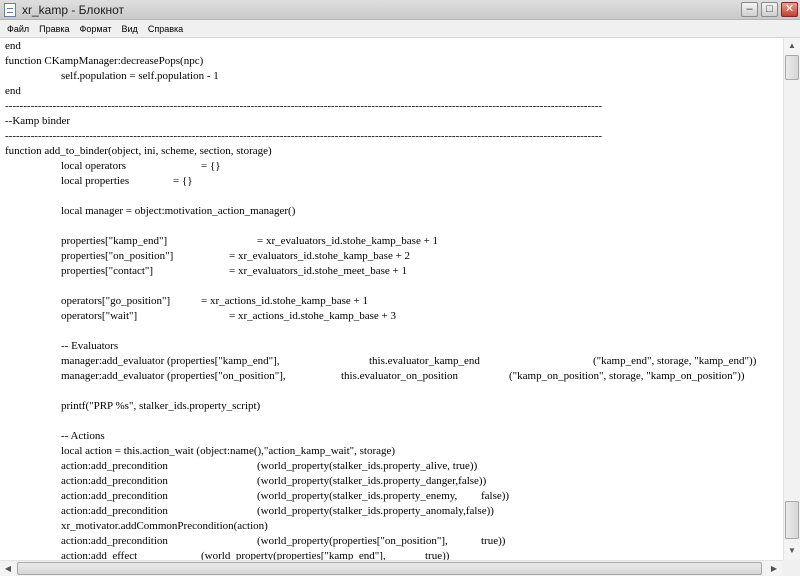  Describe the element at coordinates (792, 520) in the screenshot. I see `vertical-scroll-thumb-position` at that location.